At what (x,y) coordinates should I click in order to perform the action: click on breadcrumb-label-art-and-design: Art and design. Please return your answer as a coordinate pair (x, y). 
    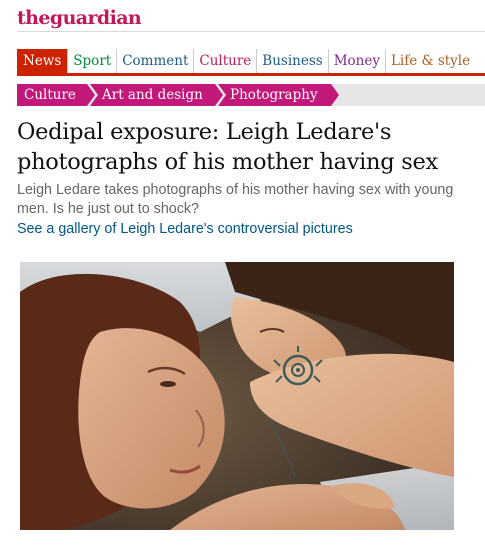
    Looking at the image, I should click on (152, 95).